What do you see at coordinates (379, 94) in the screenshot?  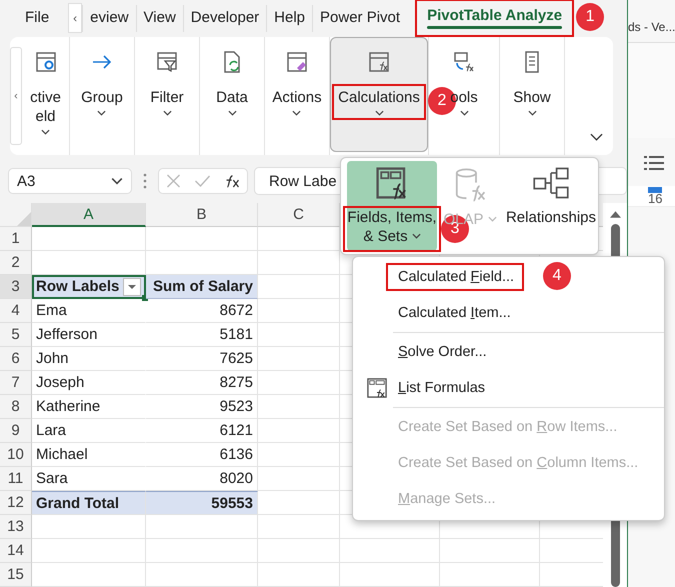 I see `ribbon-button: Calculations` at bounding box center [379, 94].